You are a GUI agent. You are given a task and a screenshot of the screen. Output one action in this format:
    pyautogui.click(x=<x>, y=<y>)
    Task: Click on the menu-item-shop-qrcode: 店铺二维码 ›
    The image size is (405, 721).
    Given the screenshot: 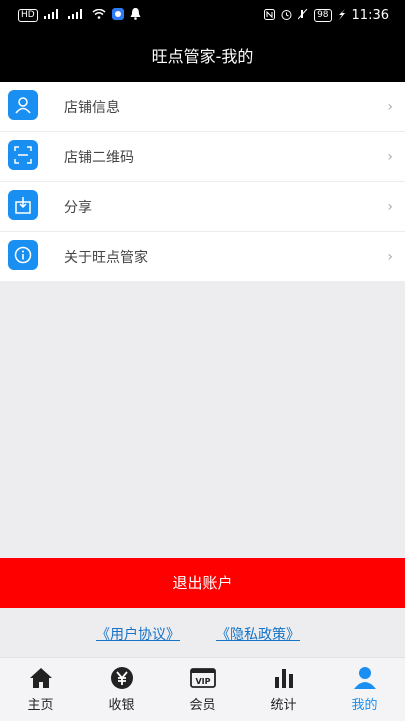 What is the action you would take?
    pyautogui.click(x=202, y=157)
    